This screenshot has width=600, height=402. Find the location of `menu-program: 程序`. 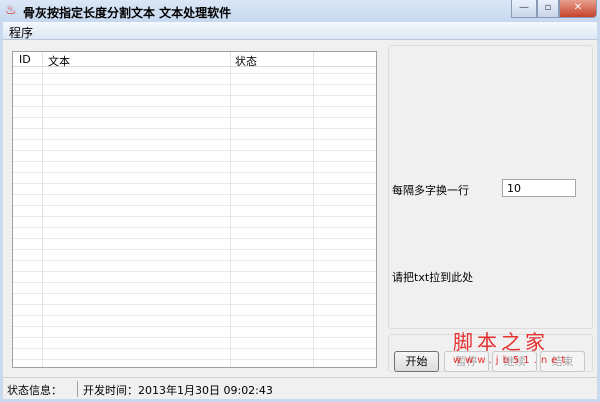

menu-program: 程序 is located at coordinates (21, 32).